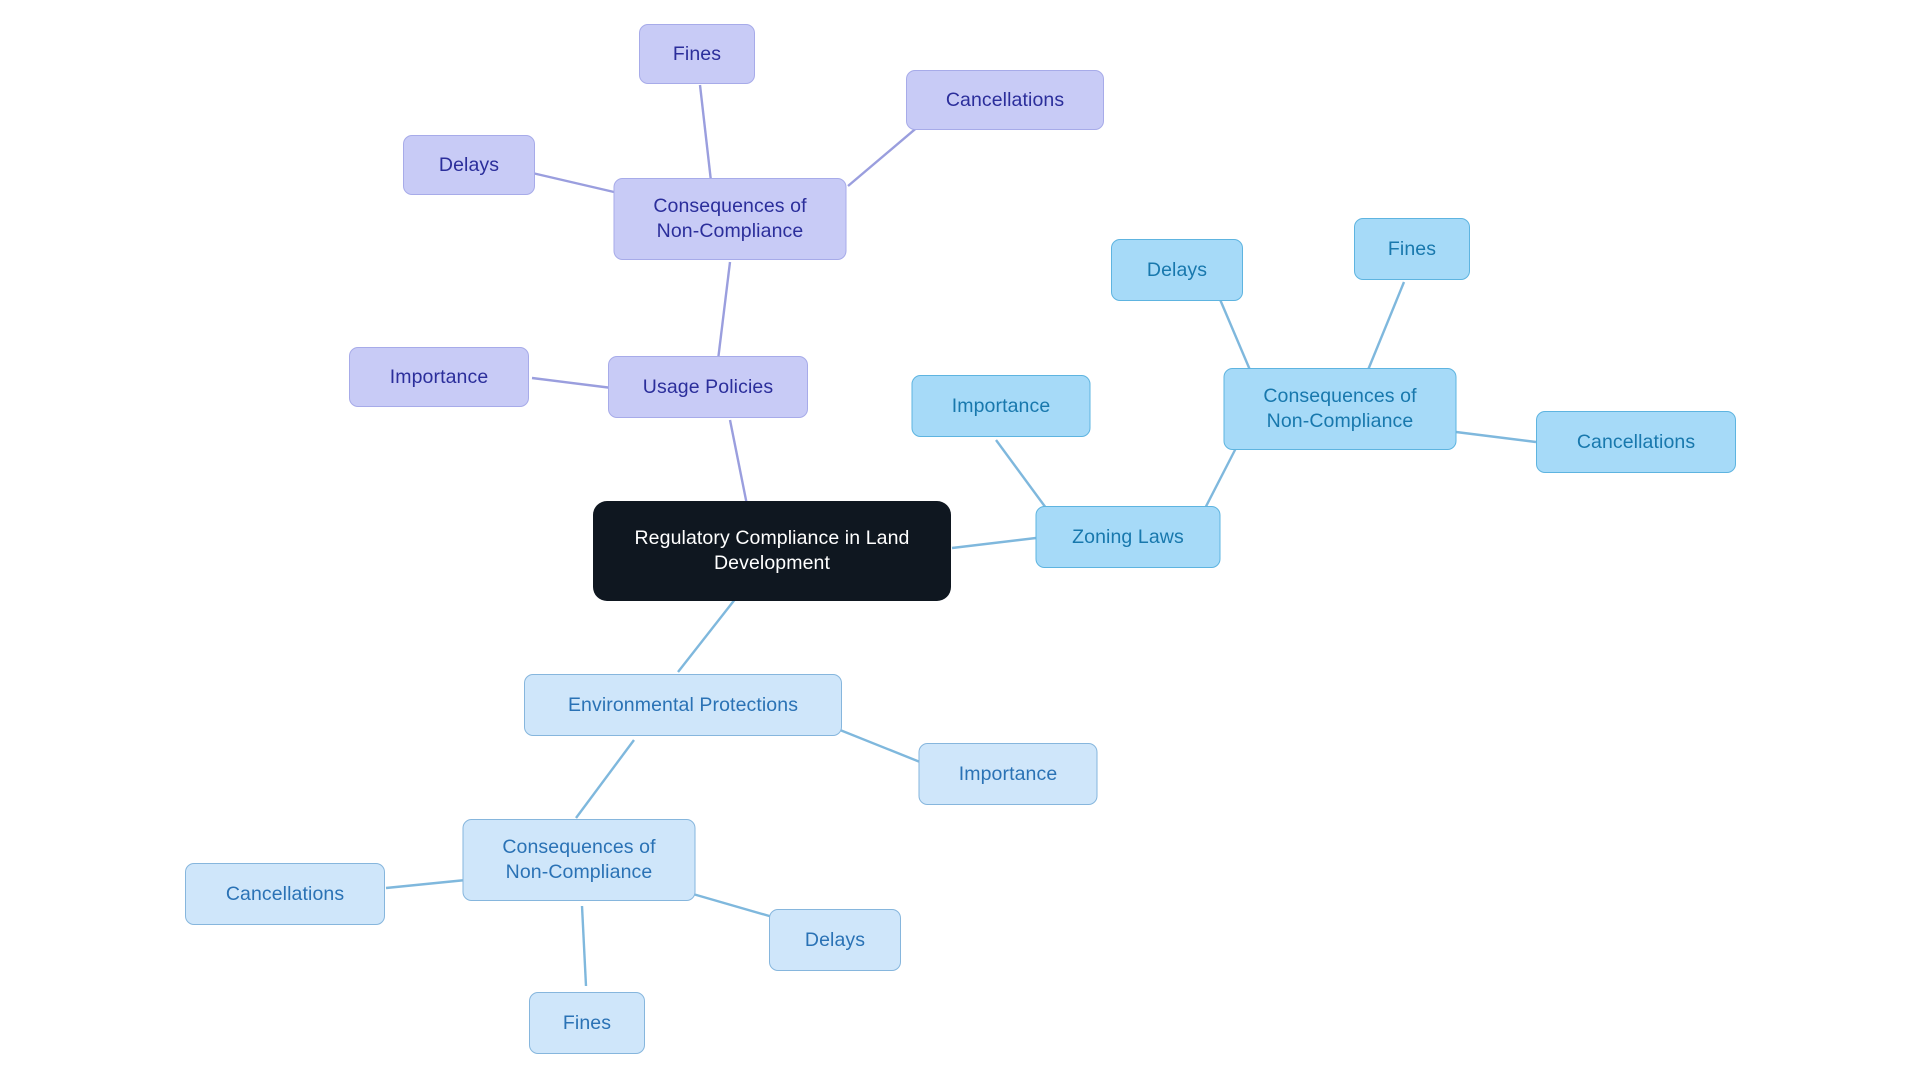 This screenshot has height=1083, width=1920. I want to click on node-env-fines-label: Fines, so click(587, 1022).